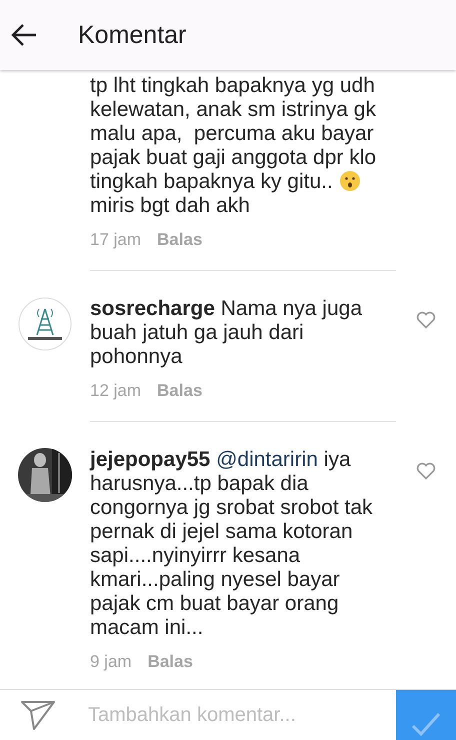  What do you see at coordinates (132, 35) in the screenshot?
I see `page-title: Komentar` at bounding box center [132, 35].